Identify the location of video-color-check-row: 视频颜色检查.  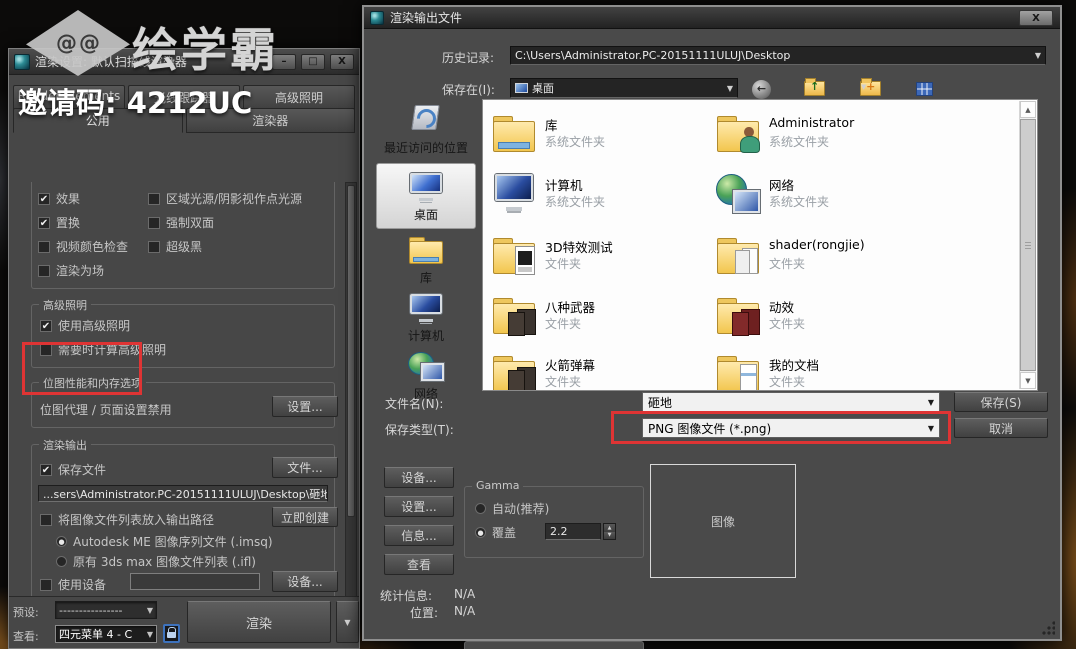
(93, 246).